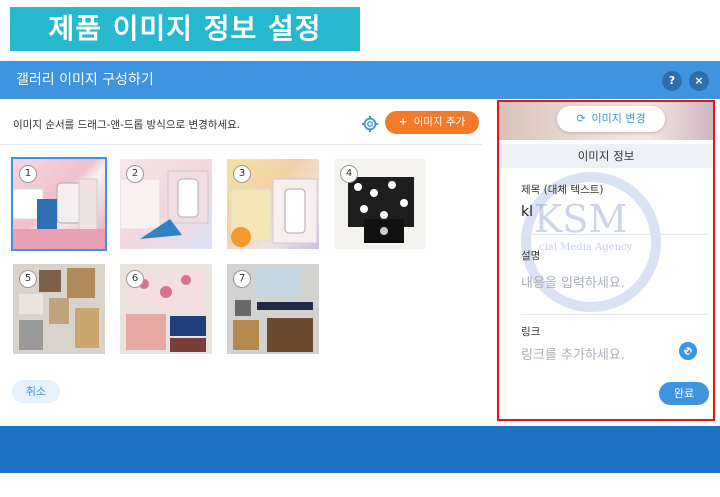 Image resolution: width=720 pixels, height=497 pixels. Describe the element at coordinates (135, 279) in the screenshot. I see `thumb-number: 6` at that location.